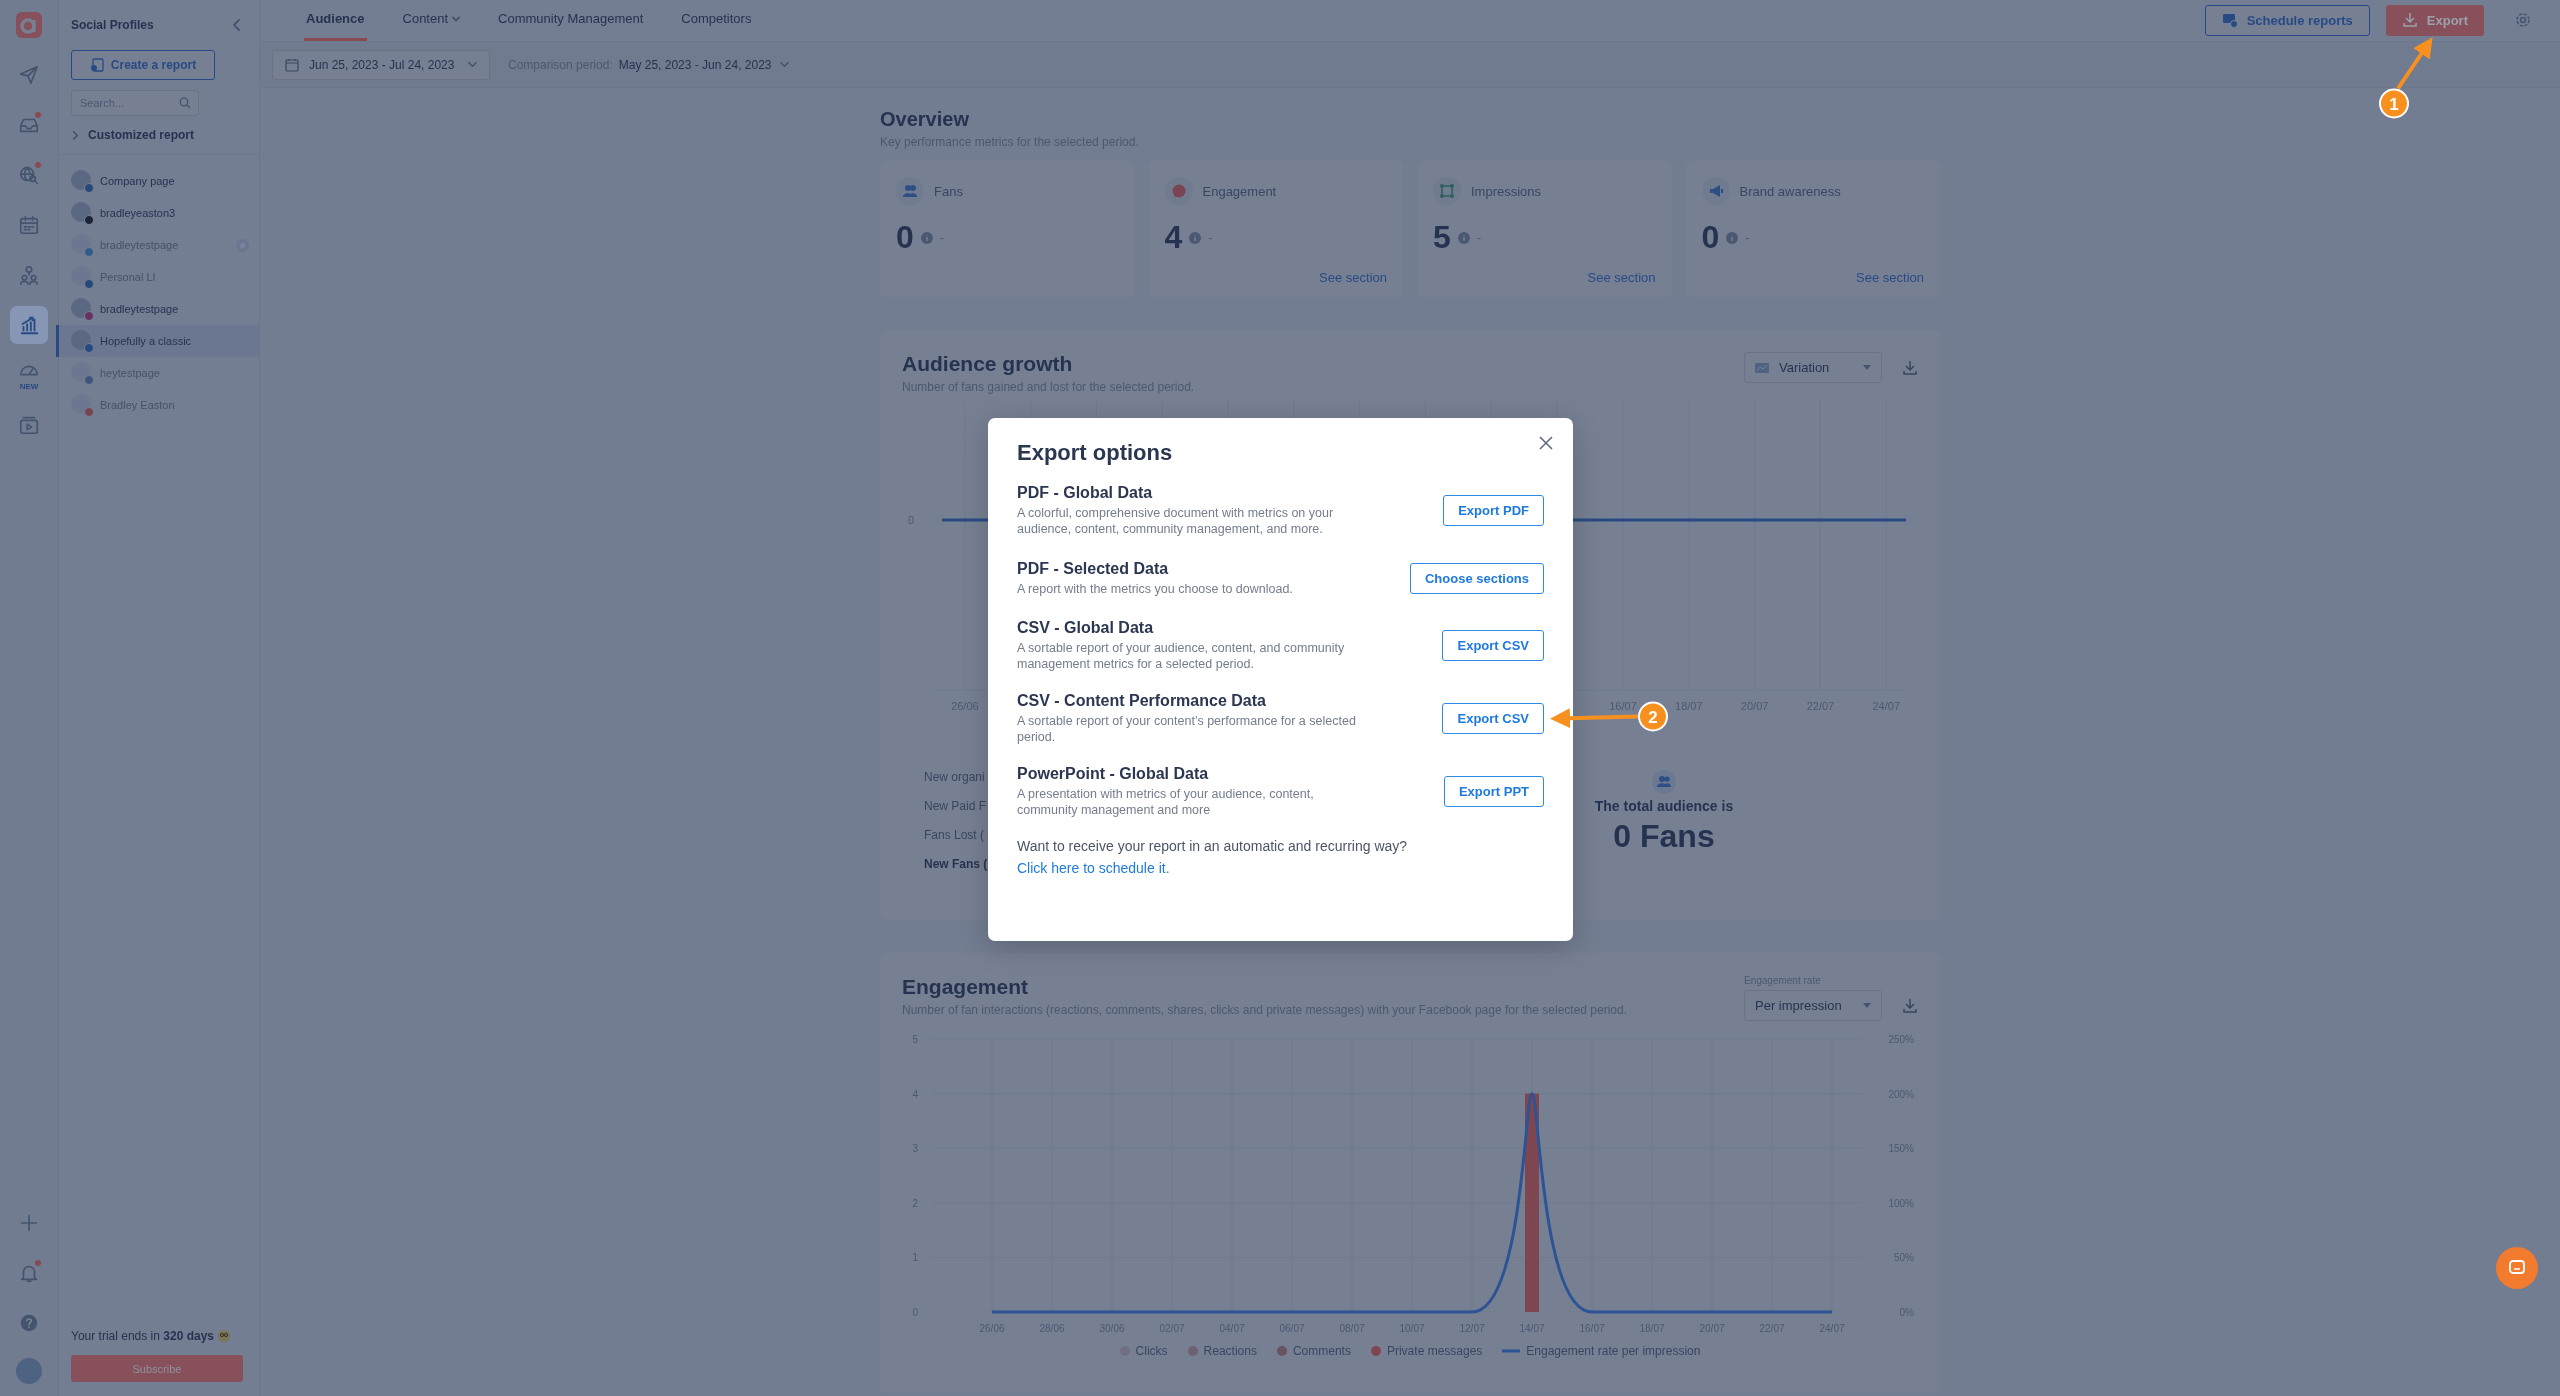  Describe the element at coordinates (1813, 1005) in the screenshot. I see `rate-select: Per impression` at that location.